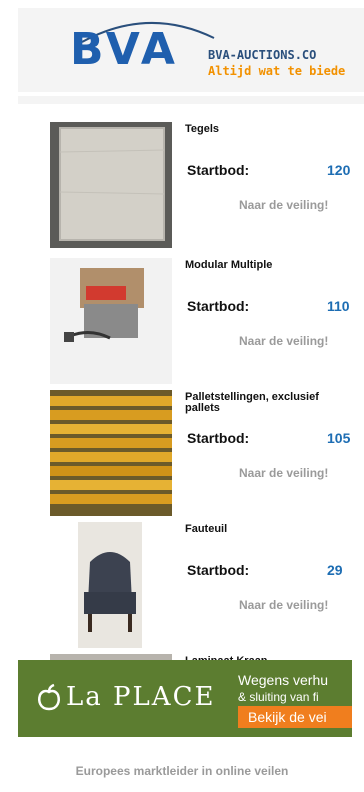 The width and height of the screenshot is (364, 792). Describe the element at coordinates (278, 697) in the screenshot. I see `ad-subline: & sluiting van fi` at that location.